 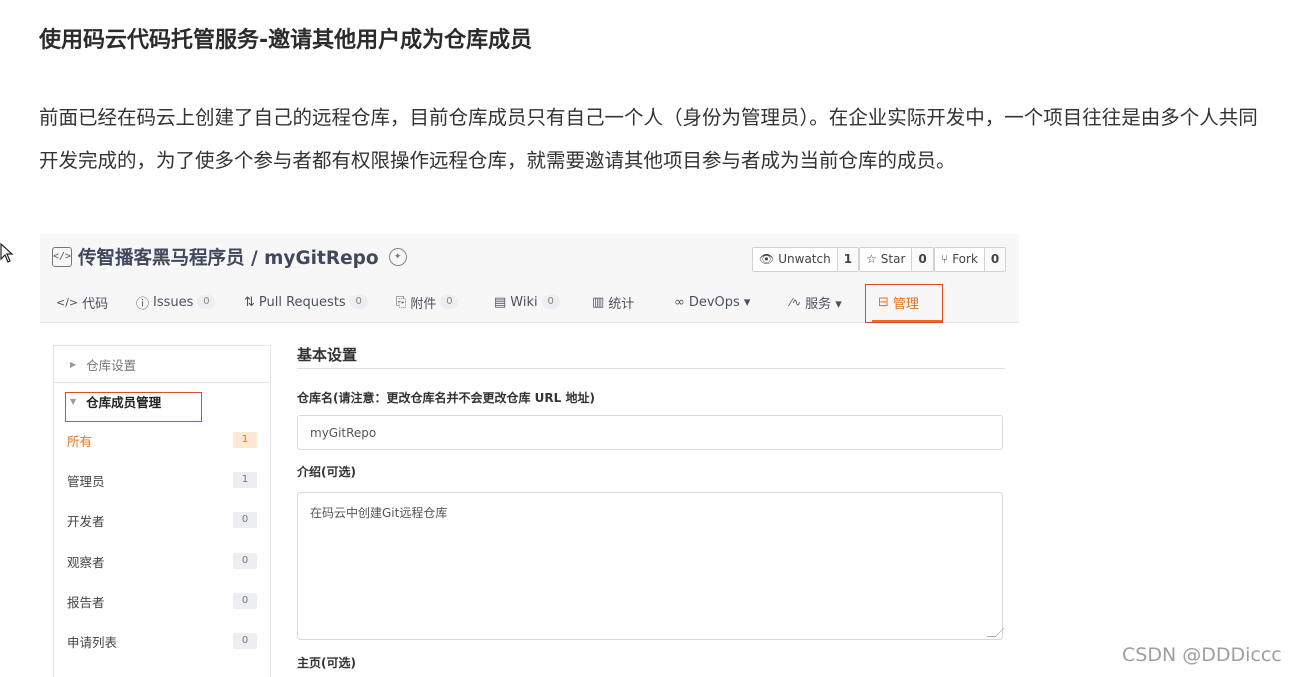 What do you see at coordinates (922, 259) in the screenshot?
I see `star-count: 0` at bounding box center [922, 259].